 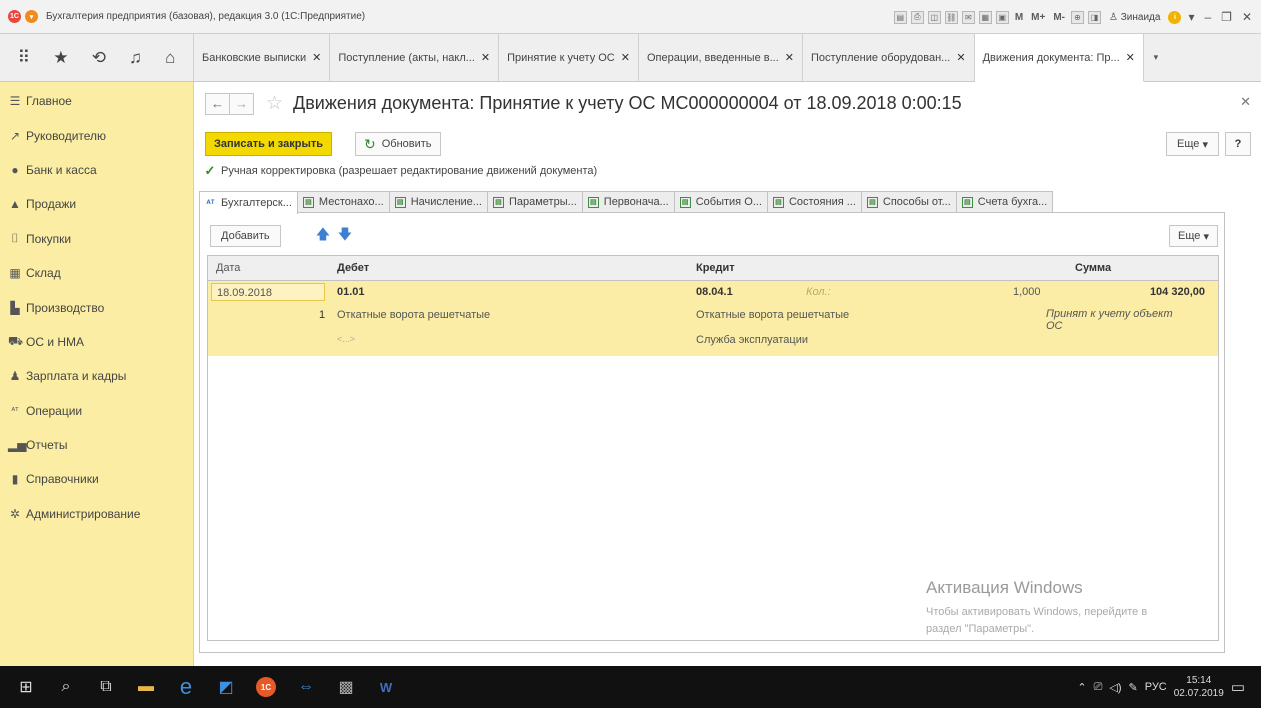 What do you see at coordinates (146, 687) in the screenshot?
I see `file-explorer-icon: ▬` at bounding box center [146, 687].